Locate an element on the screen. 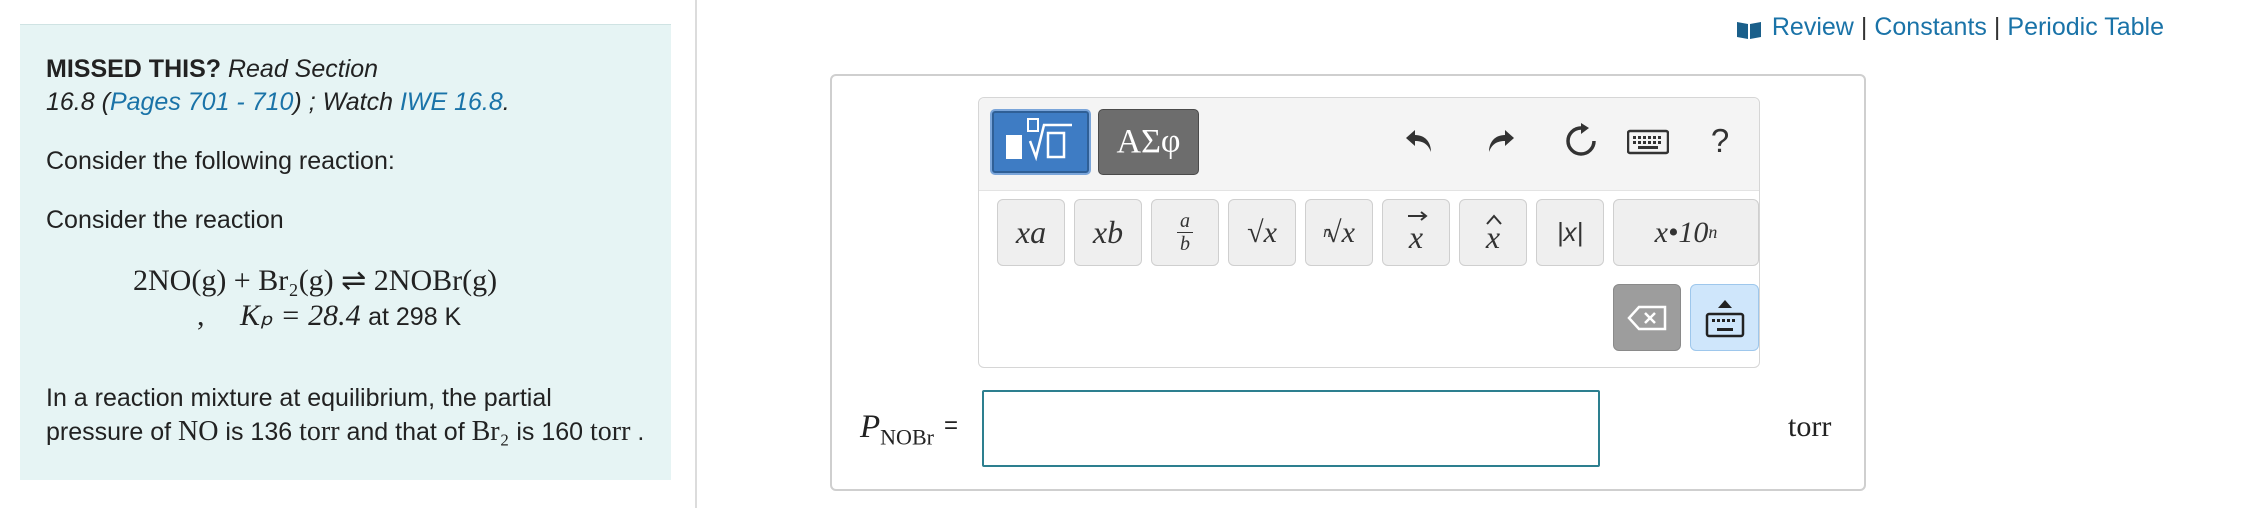 This screenshot has height=508, width=2246. consider-following-text: Consider the following reaction: is located at coordinates (220, 161).